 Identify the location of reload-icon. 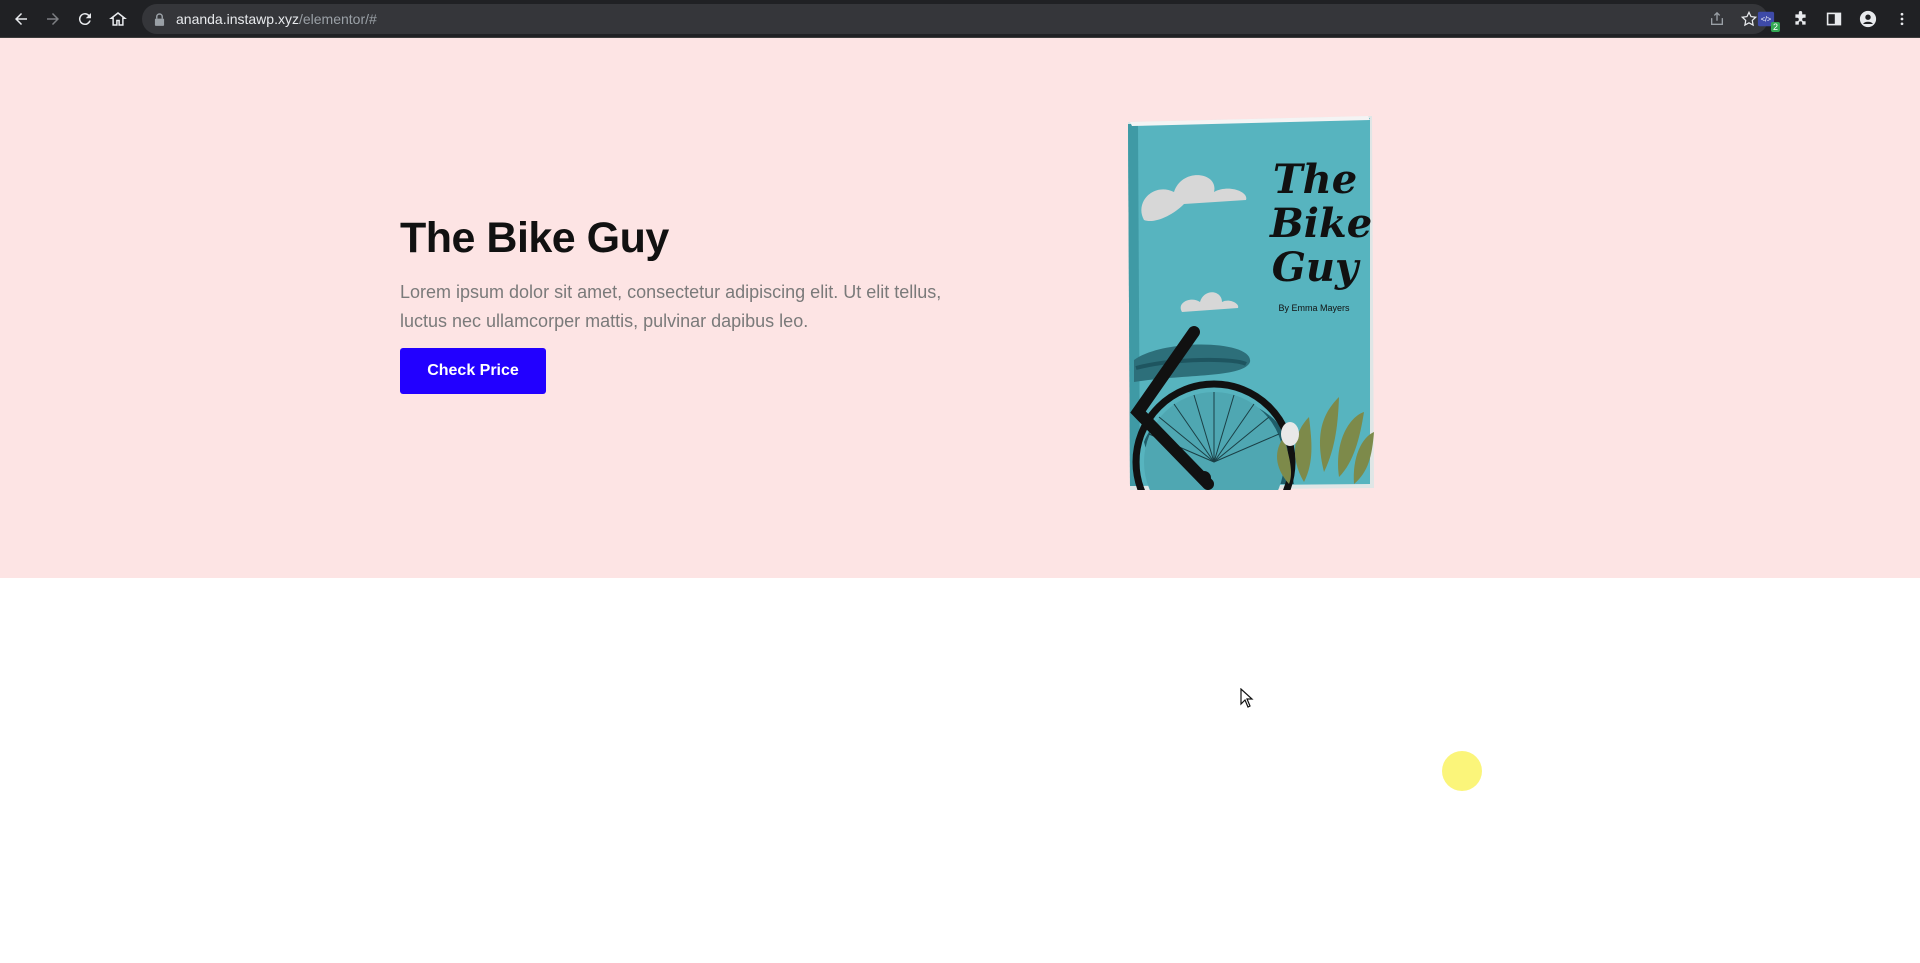
(85, 19).